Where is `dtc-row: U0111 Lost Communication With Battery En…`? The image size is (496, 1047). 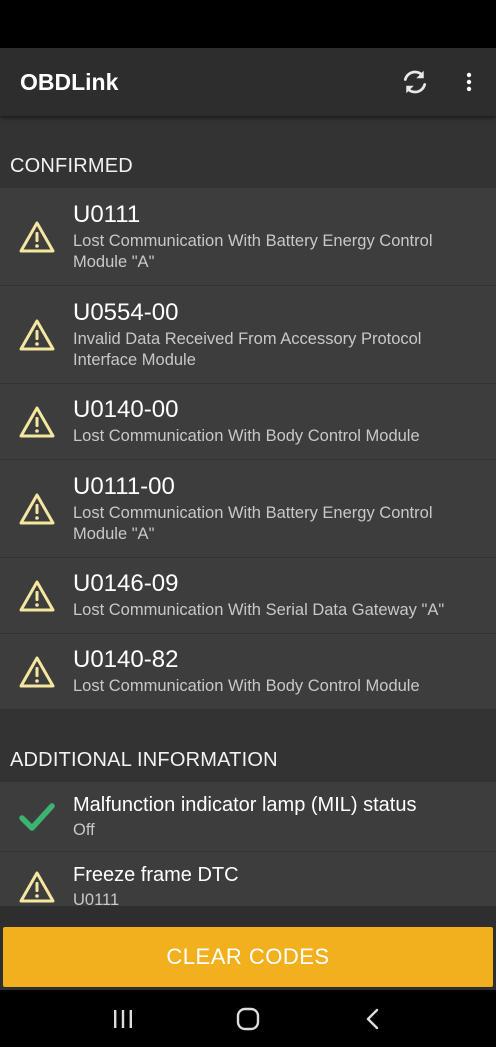 dtc-row: U0111 Lost Communication With Battery En… is located at coordinates (248, 237).